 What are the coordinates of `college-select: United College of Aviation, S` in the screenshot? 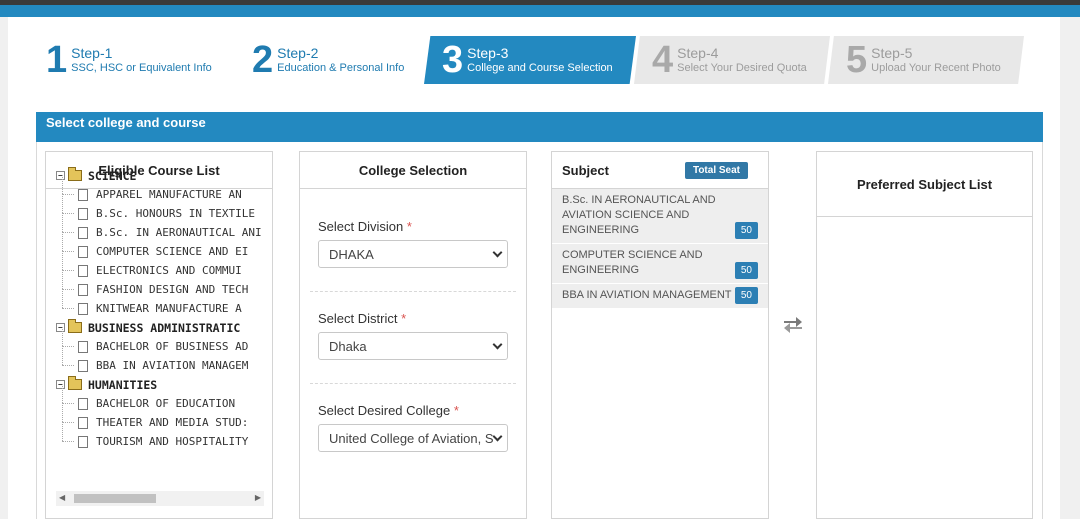 It's located at (413, 438).